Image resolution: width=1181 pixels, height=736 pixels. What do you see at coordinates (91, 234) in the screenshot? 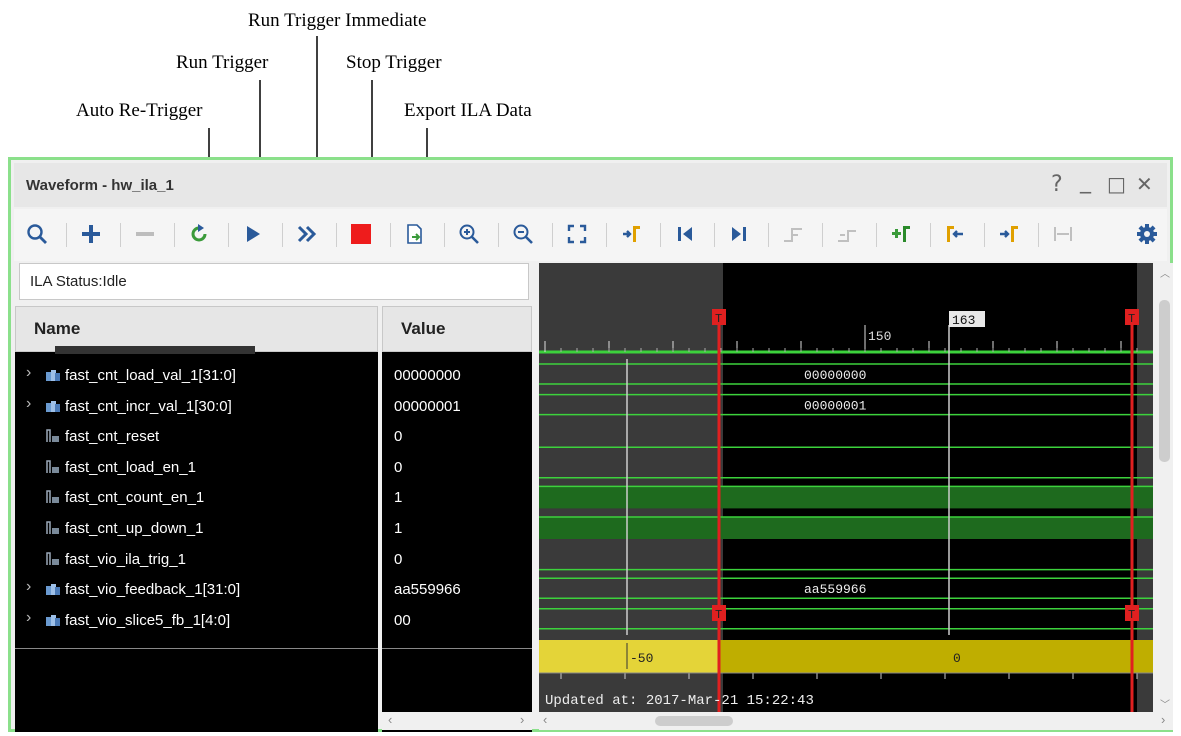
I see `add-icon` at bounding box center [91, 234].